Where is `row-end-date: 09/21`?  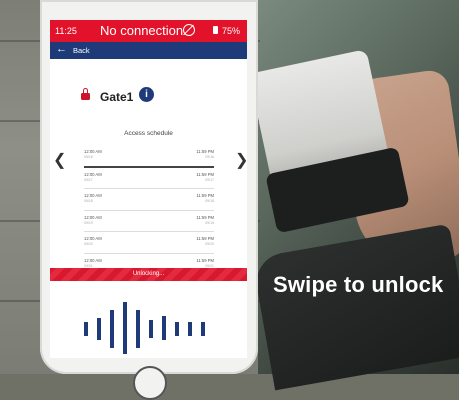
row-end-date: 09/21 is located at coordinates (209, 265).